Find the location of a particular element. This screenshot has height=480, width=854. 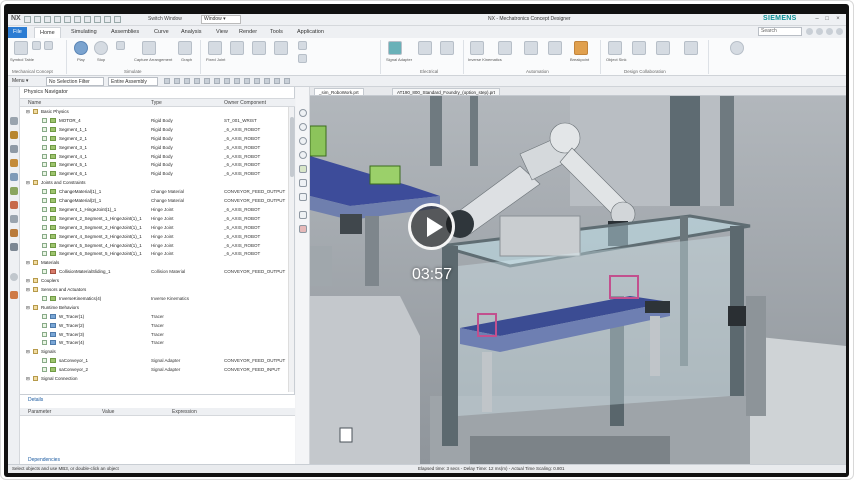

save-icon is located at coordinates (27, 19).